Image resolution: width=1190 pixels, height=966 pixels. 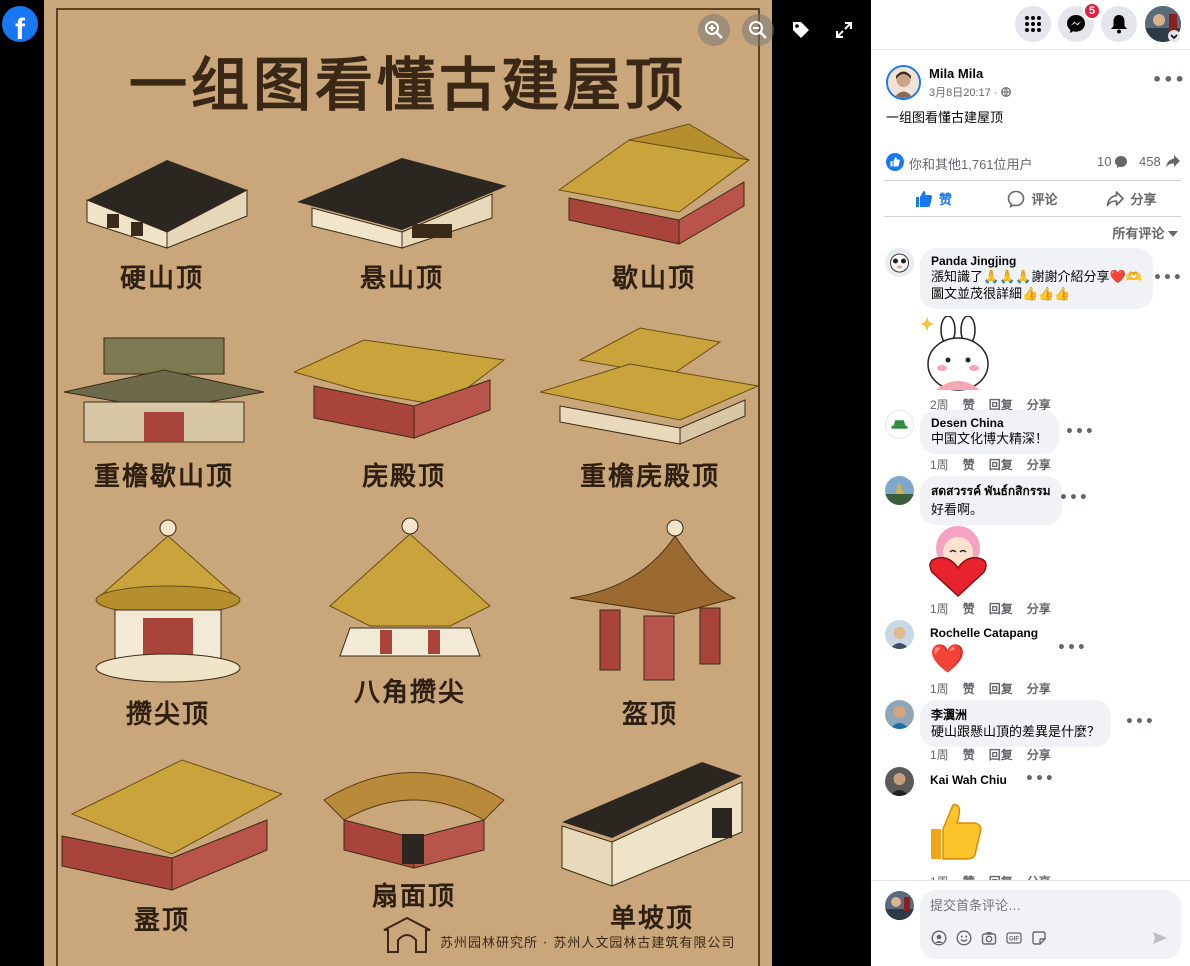 I want to click on author-avatar, so click(x=903, y=82).